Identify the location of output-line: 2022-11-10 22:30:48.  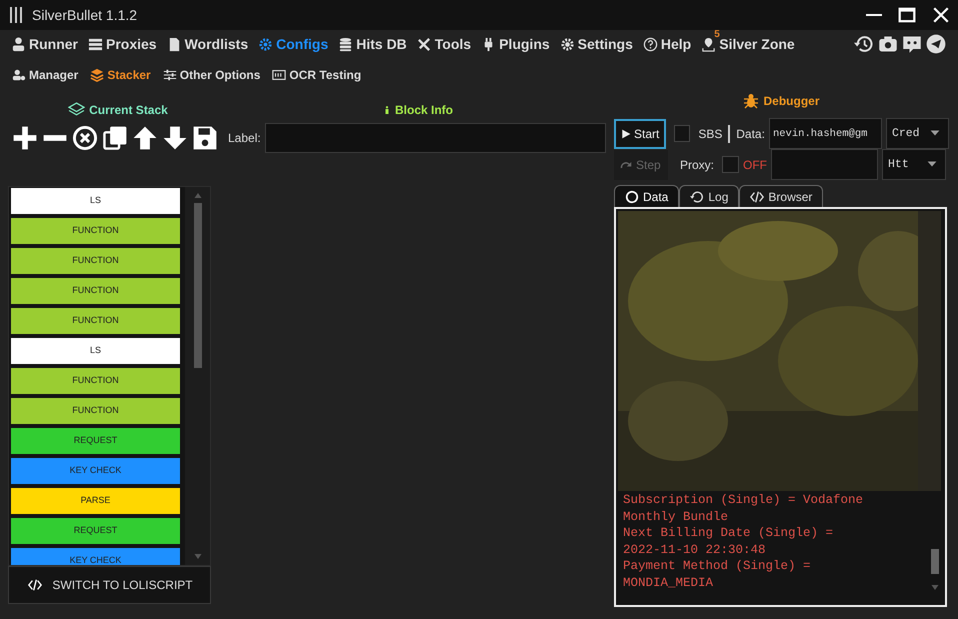
(695, 550).